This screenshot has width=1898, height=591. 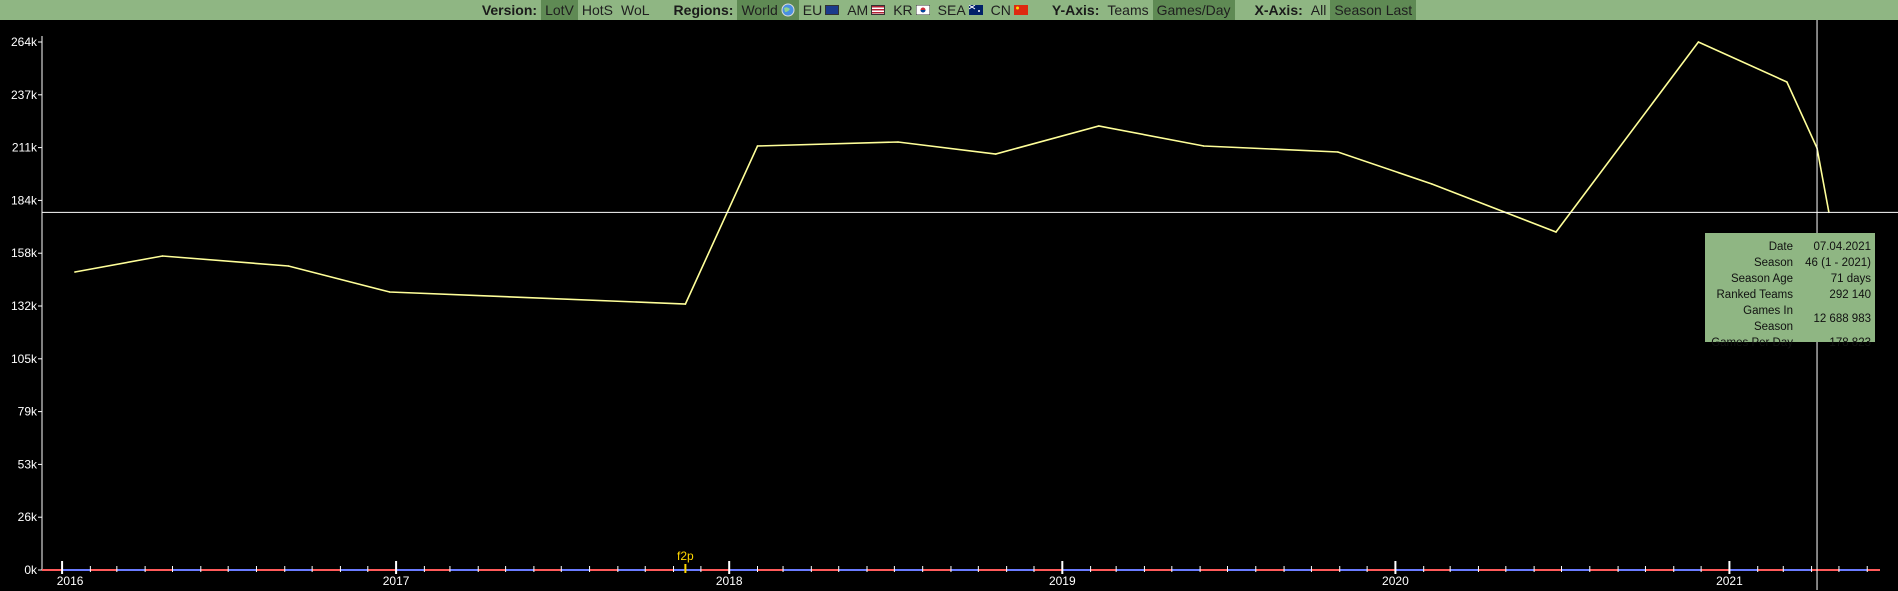 I want to click on y-tick-label: 184k, so click(x=24, y=200).